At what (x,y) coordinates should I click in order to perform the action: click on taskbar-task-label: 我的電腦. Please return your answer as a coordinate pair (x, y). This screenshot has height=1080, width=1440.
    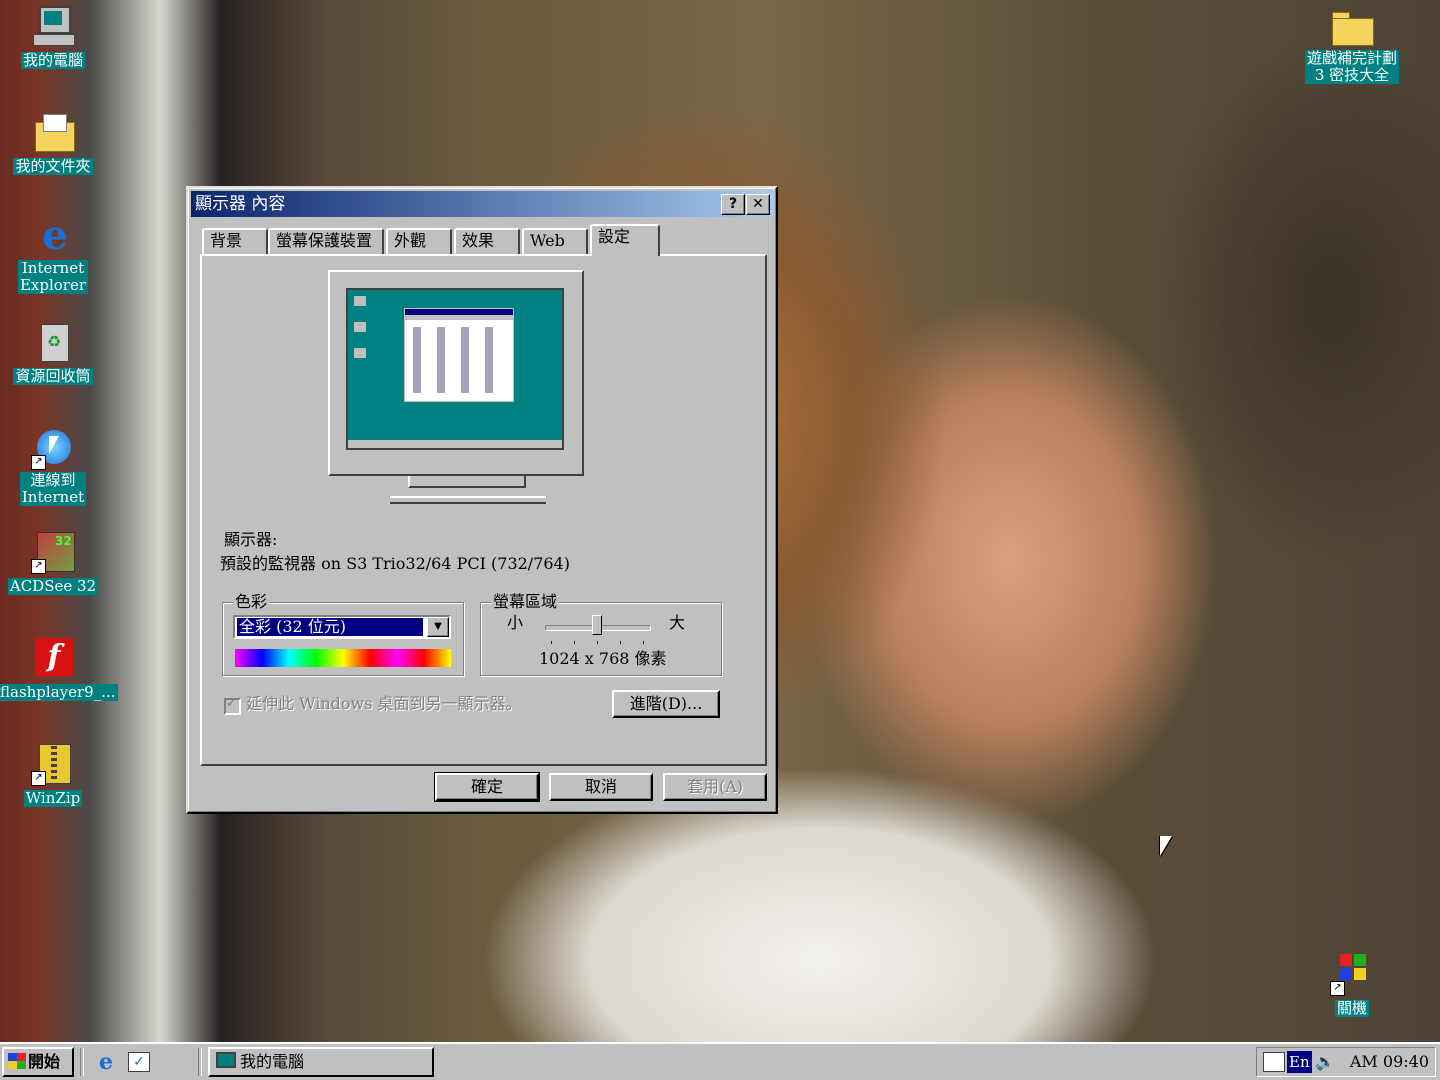
    Looking at the image, I should click on (272, 1061).